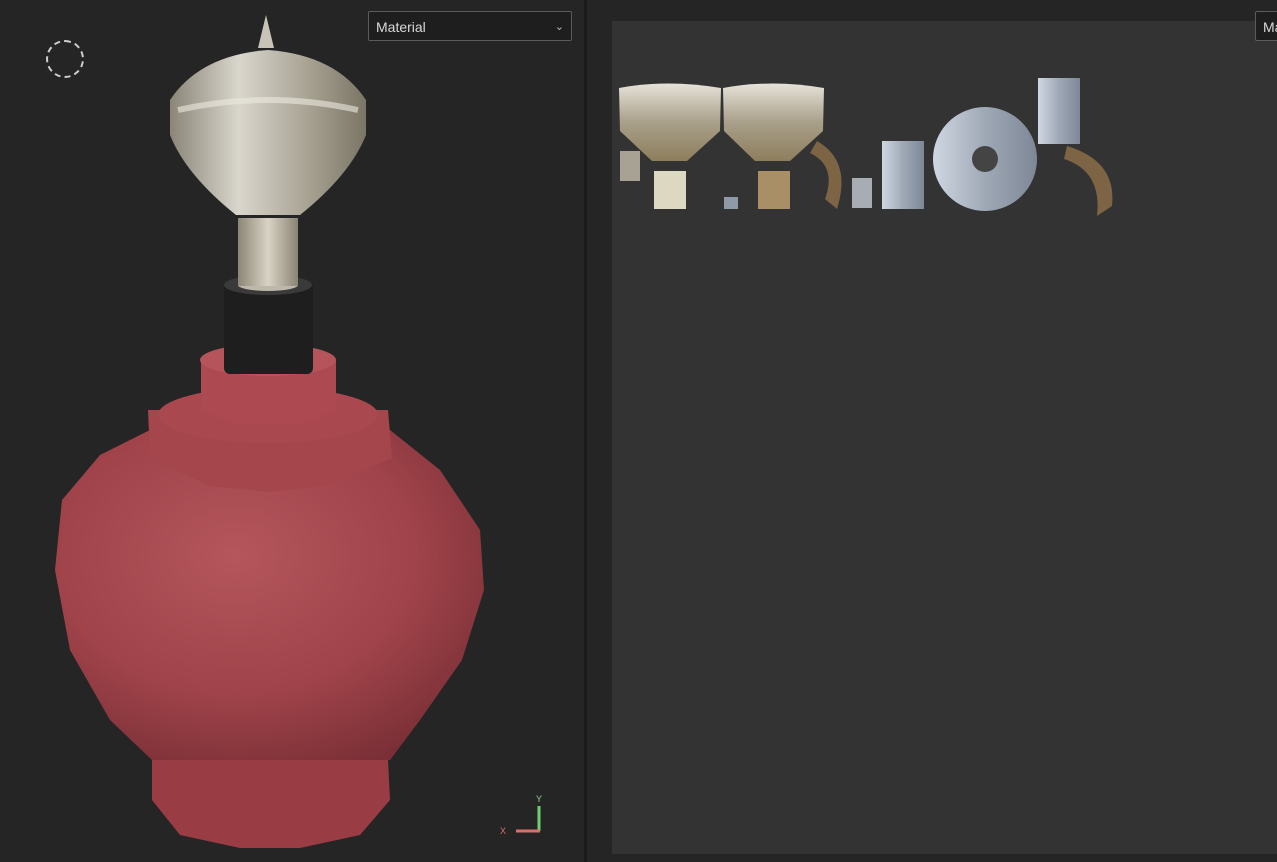  I want to click on camera-orbit-icon, so click(65, 59).